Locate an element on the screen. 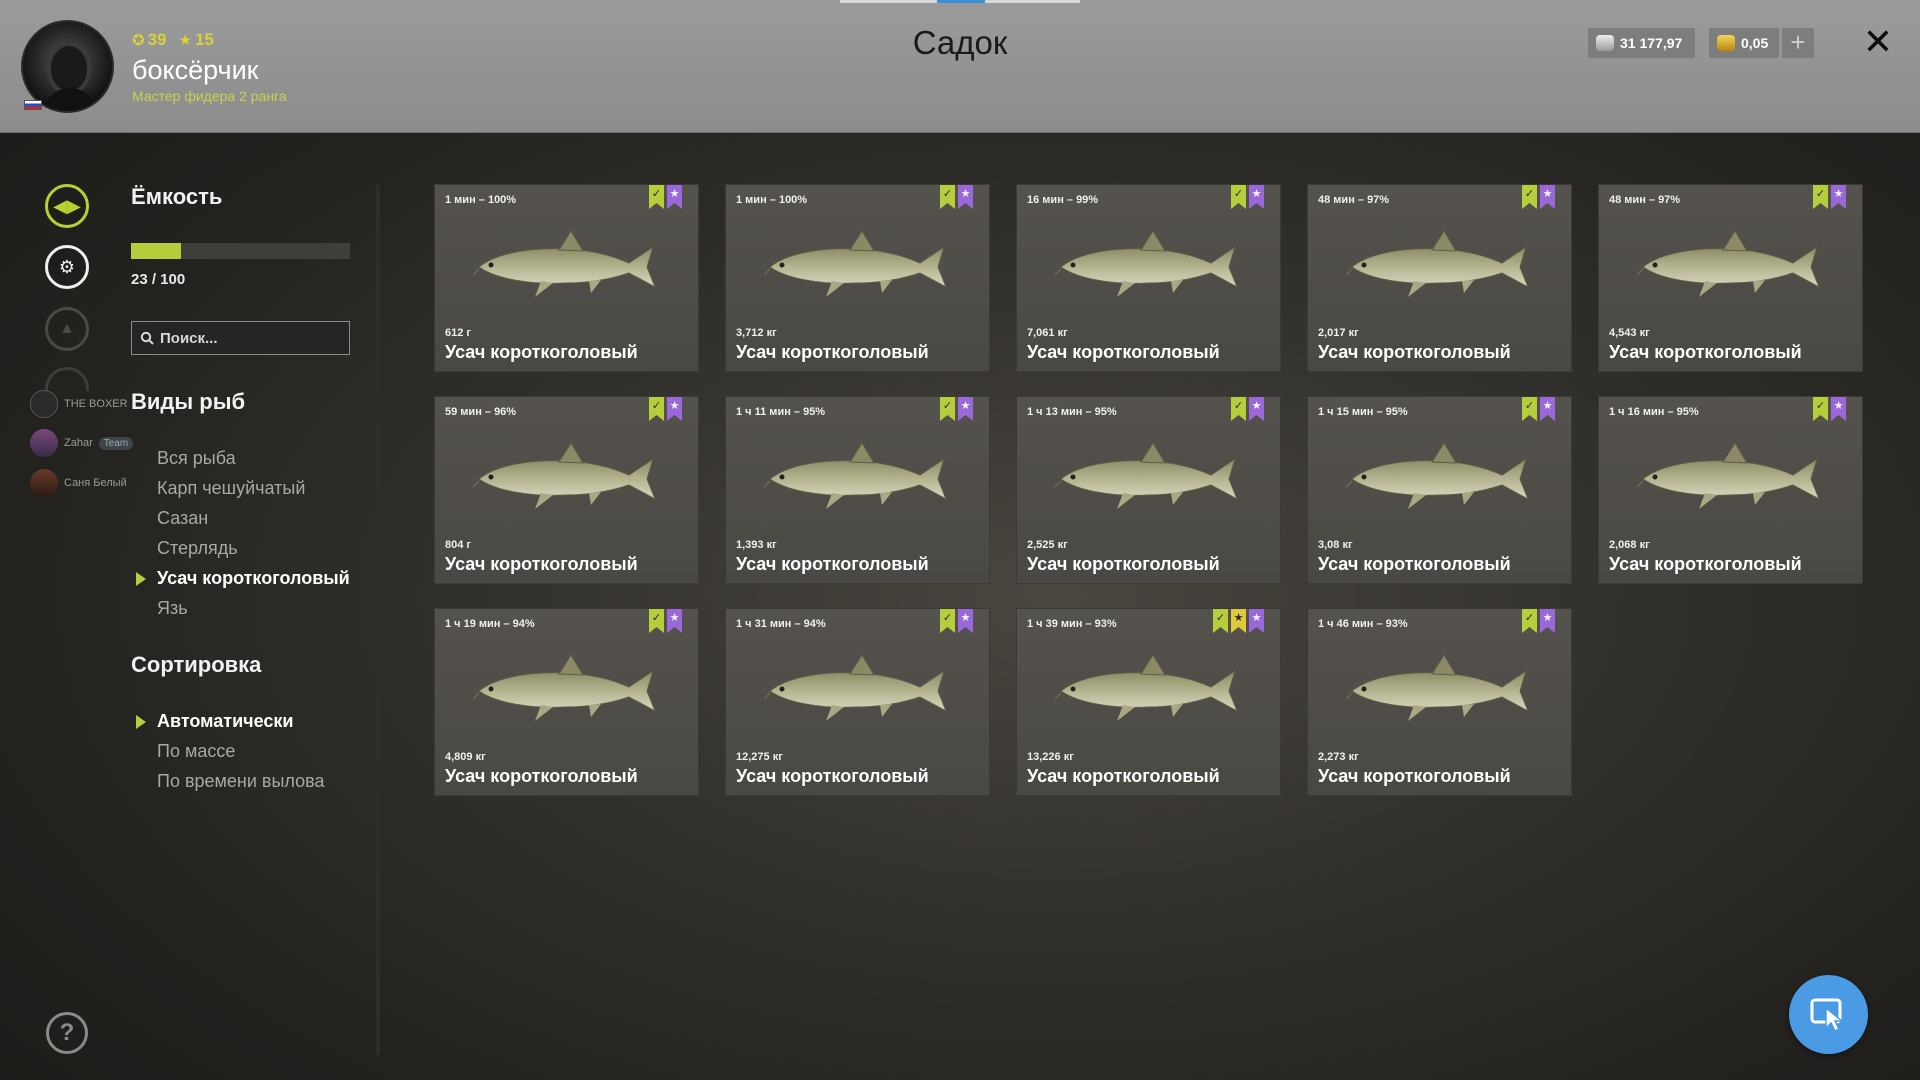 The width and height of the screenshot is (1920, 1080). silver-balance: 31 177,97 is located at coordinates (1641, 43).